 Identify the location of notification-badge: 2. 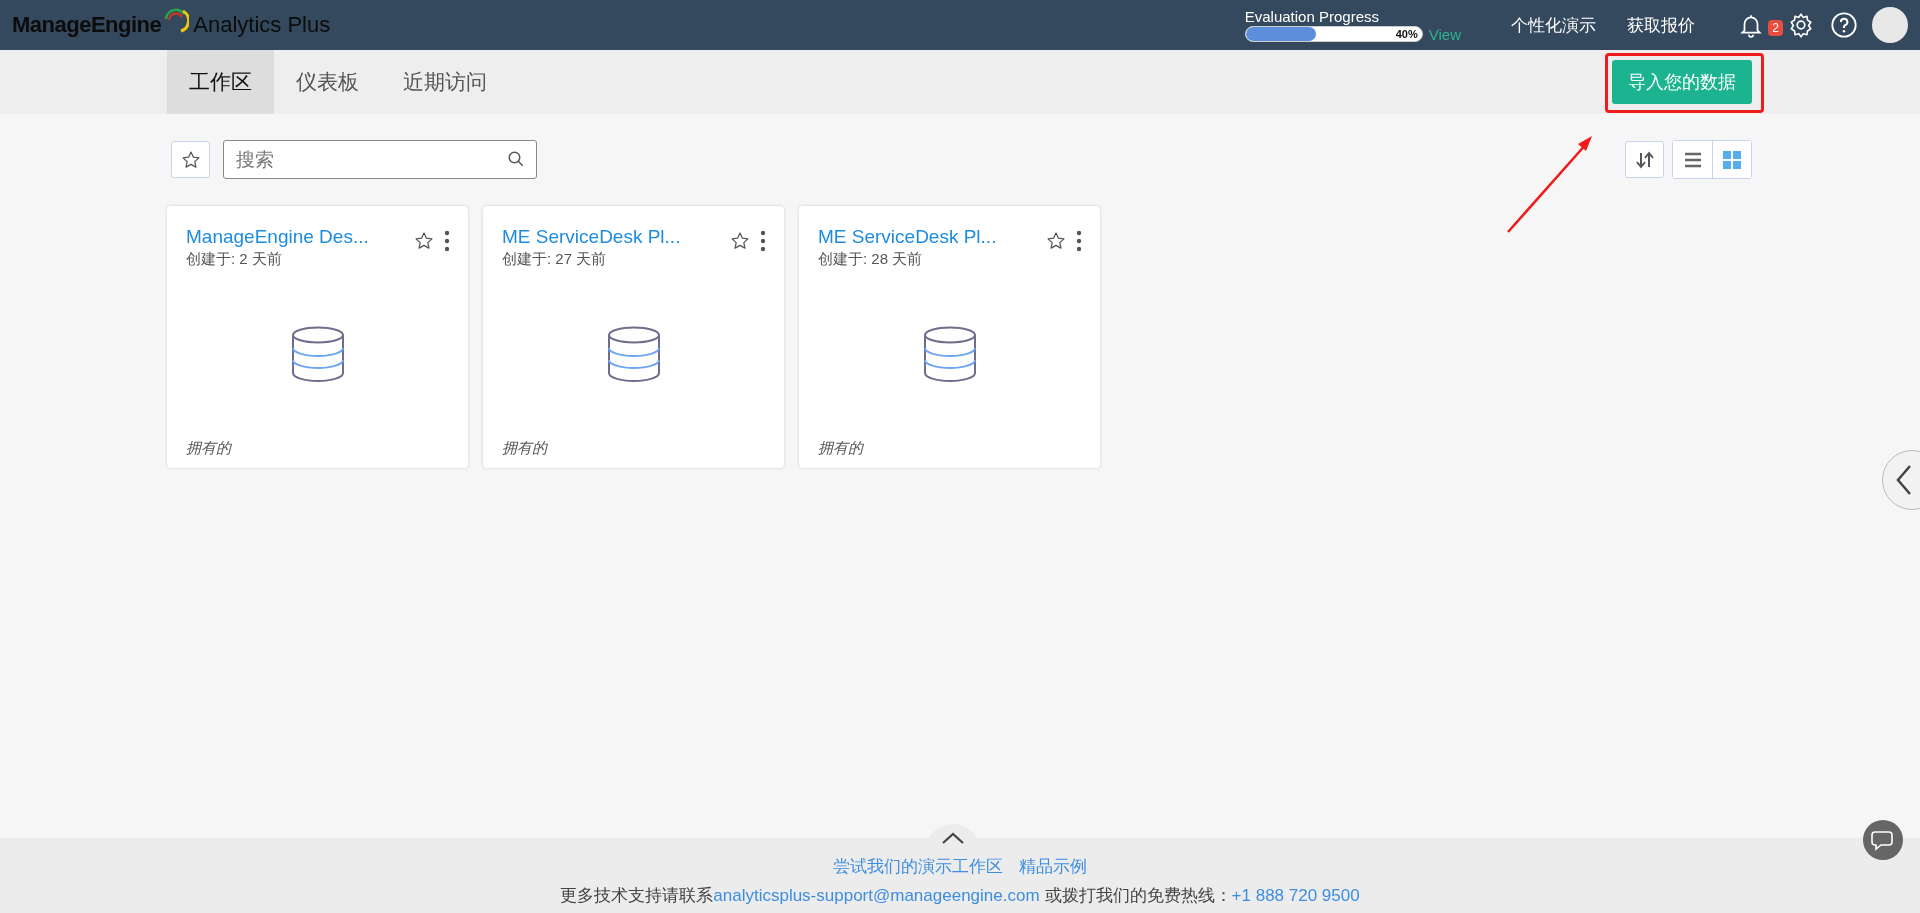
(1775, 28).